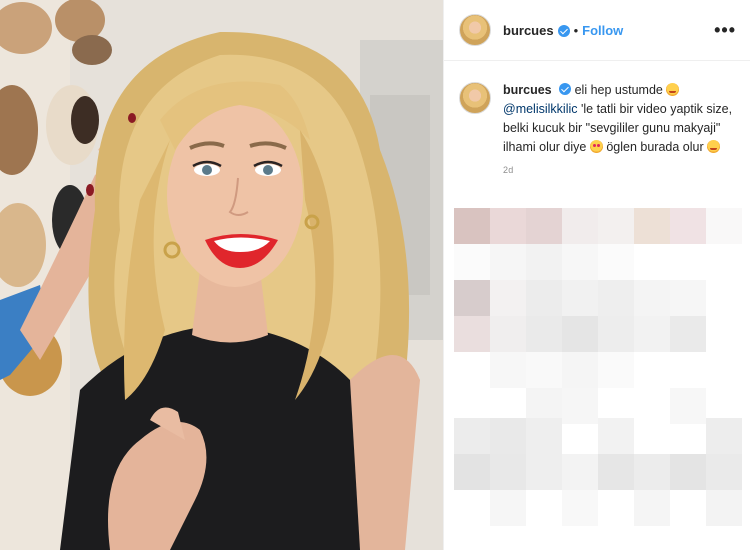 This screenshot has width=750, height=550. What do you see at coordinates (626, 170) in the screenshot?
I see `post-timestamp: 2d` at bounding box center [626, 170].